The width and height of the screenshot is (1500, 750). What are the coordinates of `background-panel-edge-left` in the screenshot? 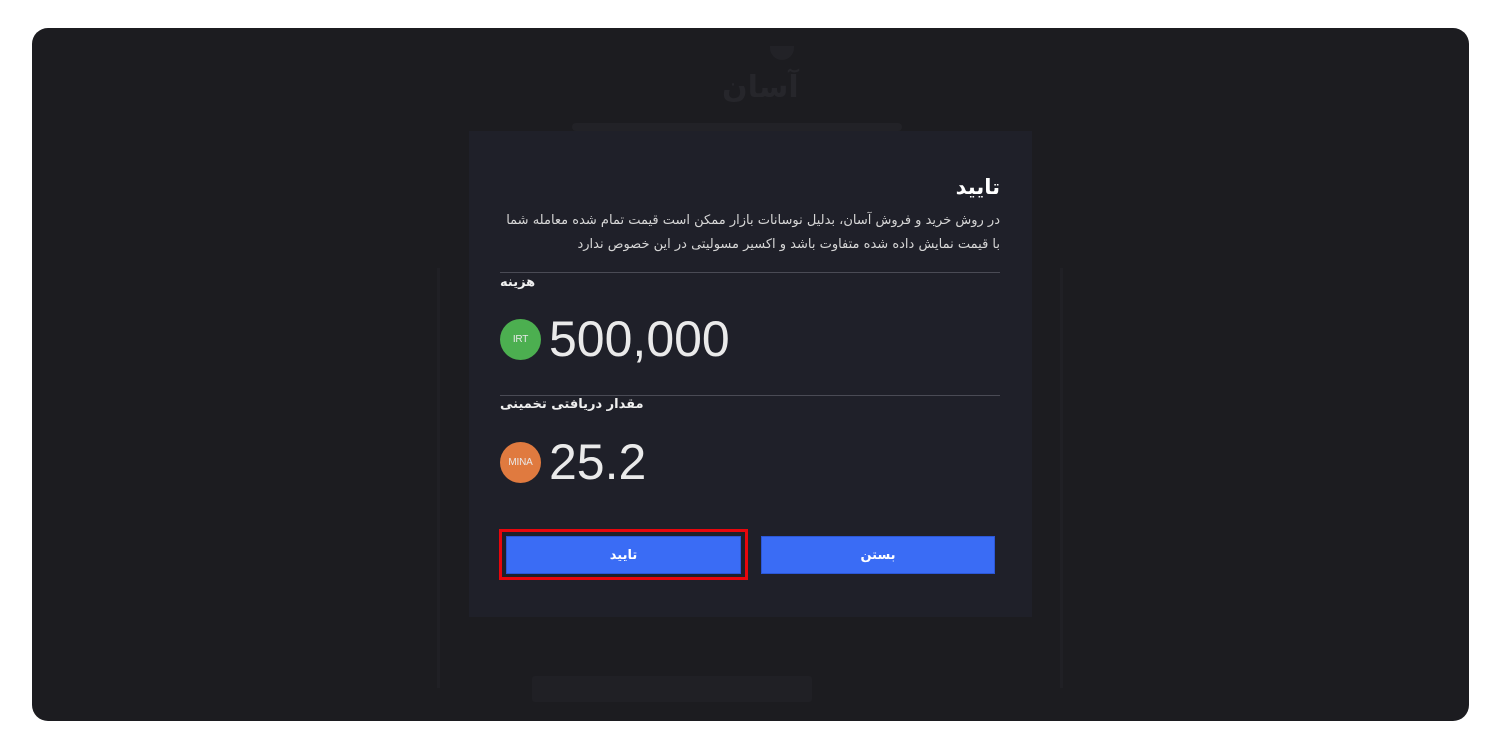 It's located at (438, 478).